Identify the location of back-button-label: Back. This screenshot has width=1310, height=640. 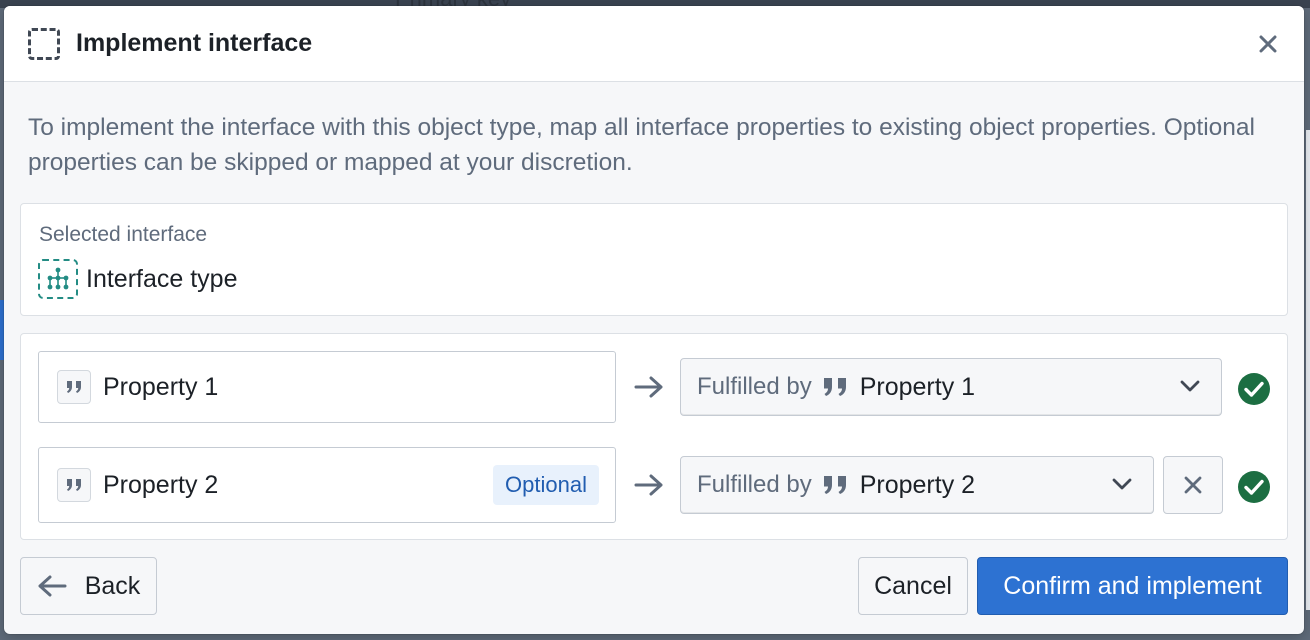
(112, 585).